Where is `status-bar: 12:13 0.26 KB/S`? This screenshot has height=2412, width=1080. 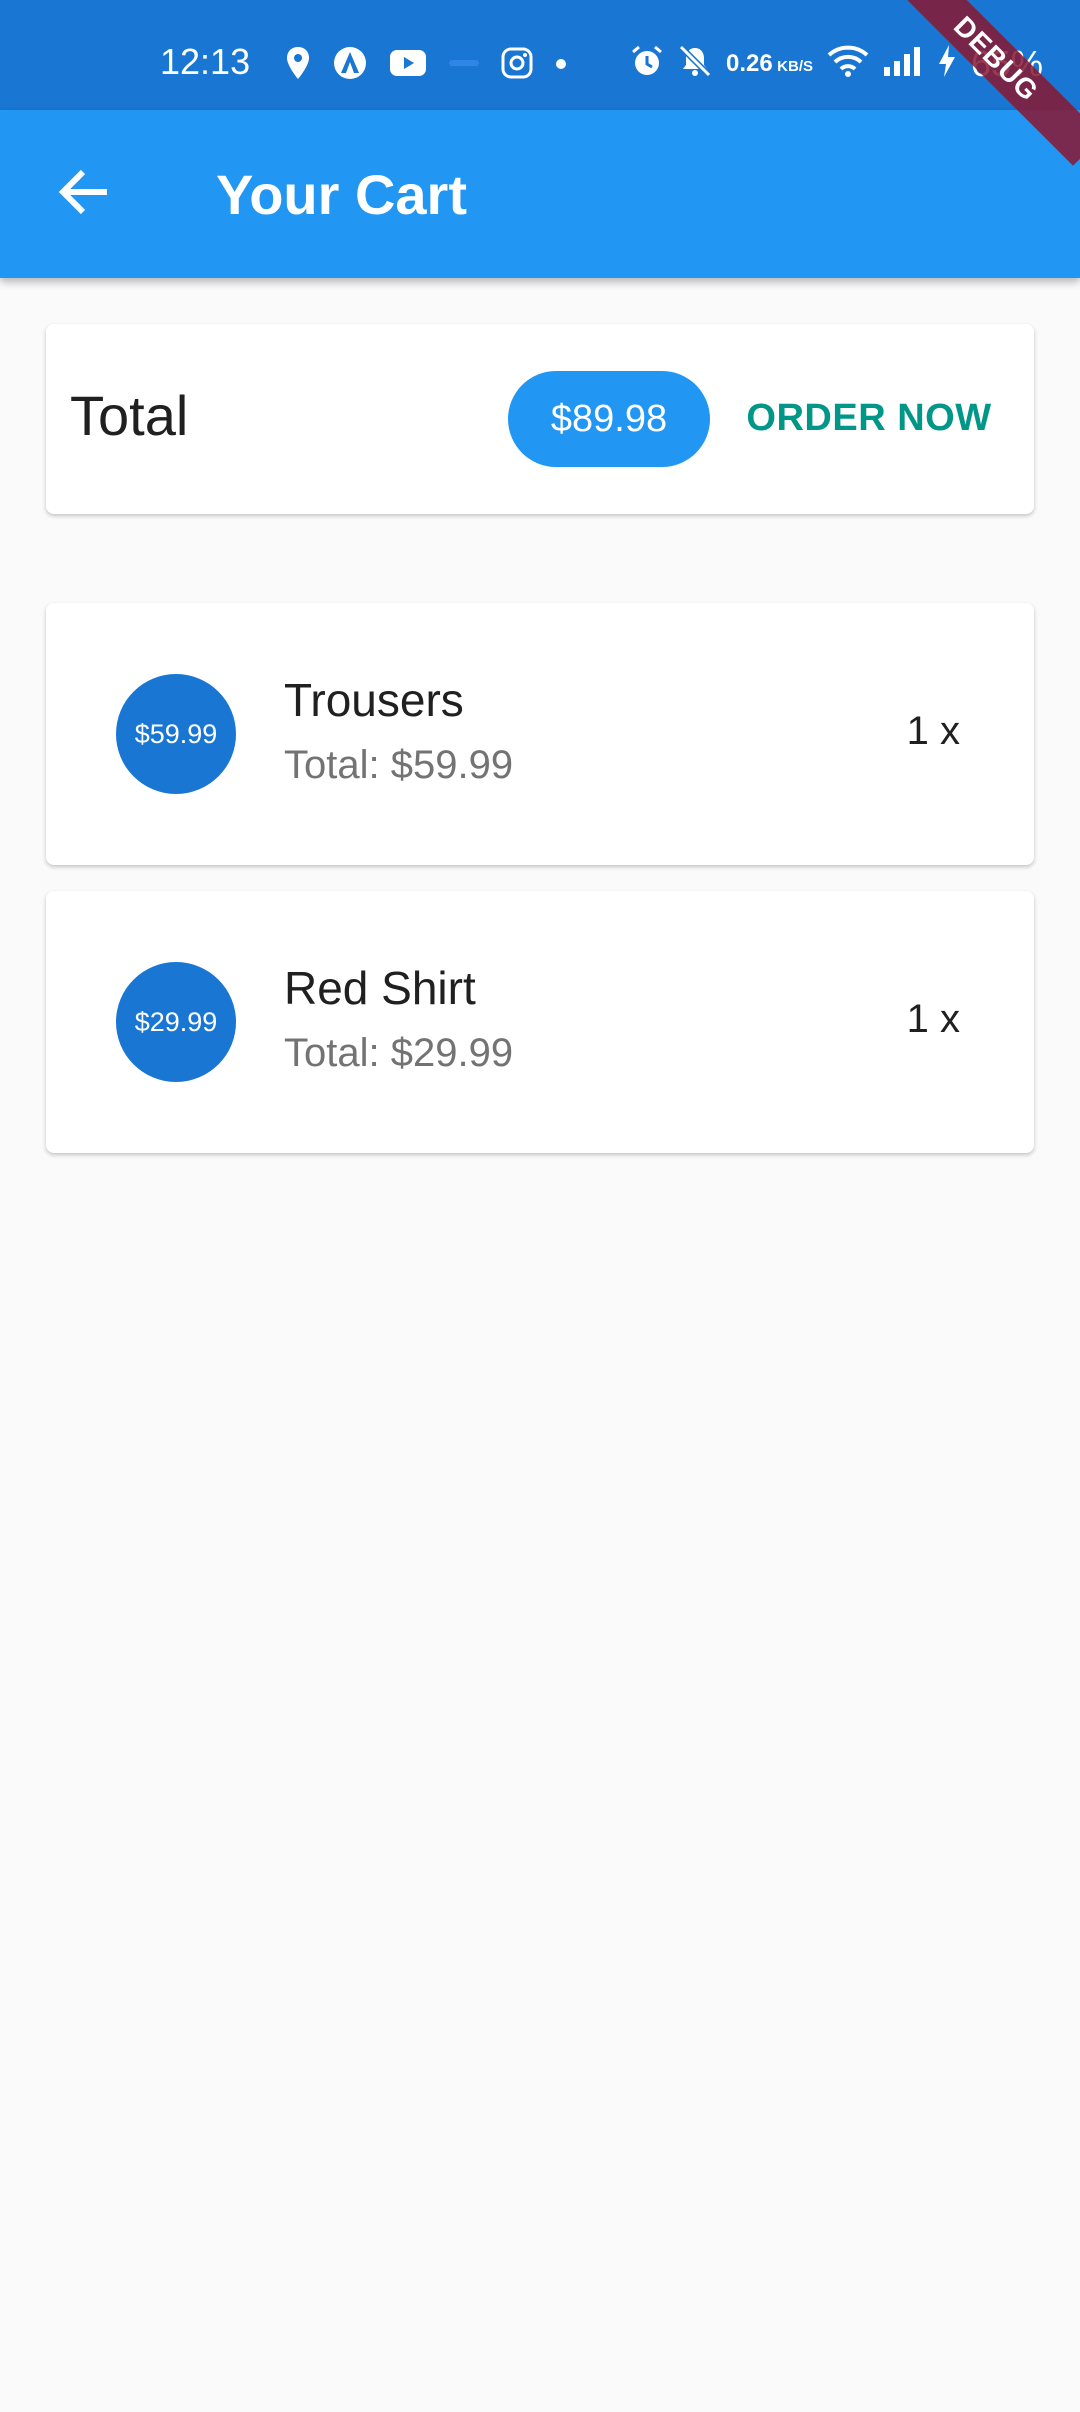
status-bar: 12:13 0.26 KB/S is located at coordinates (540, 55).